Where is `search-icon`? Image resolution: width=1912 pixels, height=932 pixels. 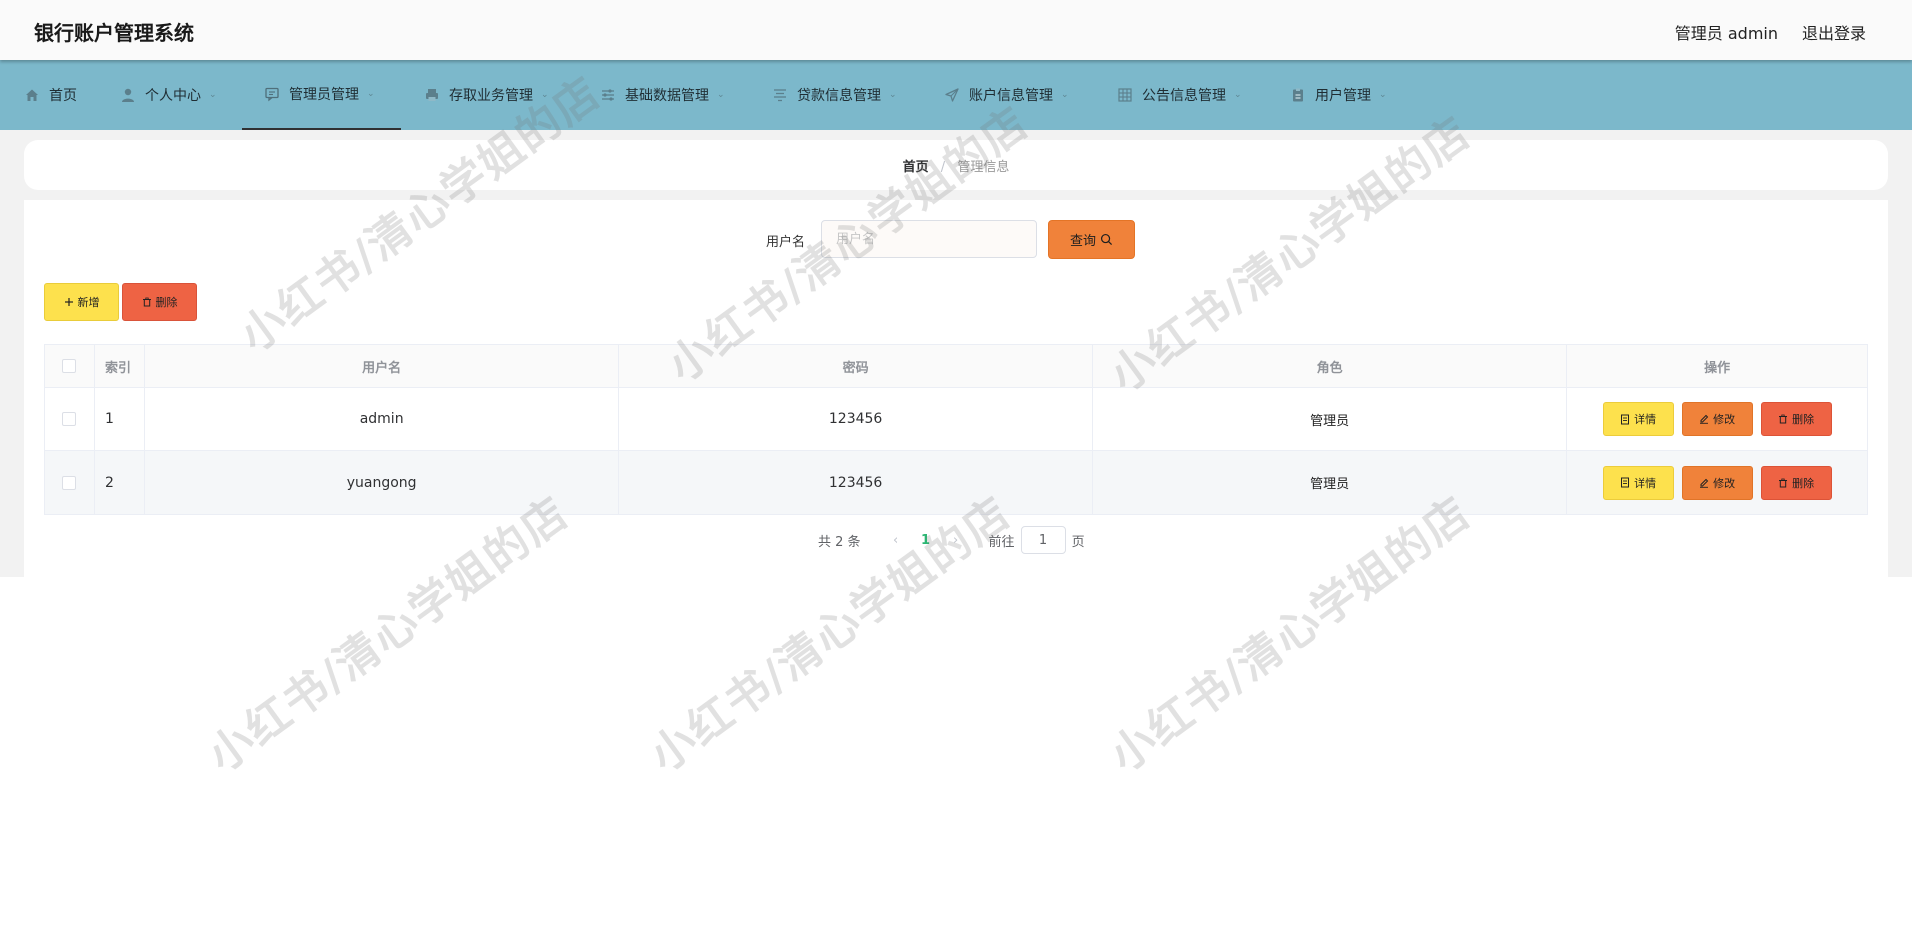 search-icon is located at coordinates (1106, 239).